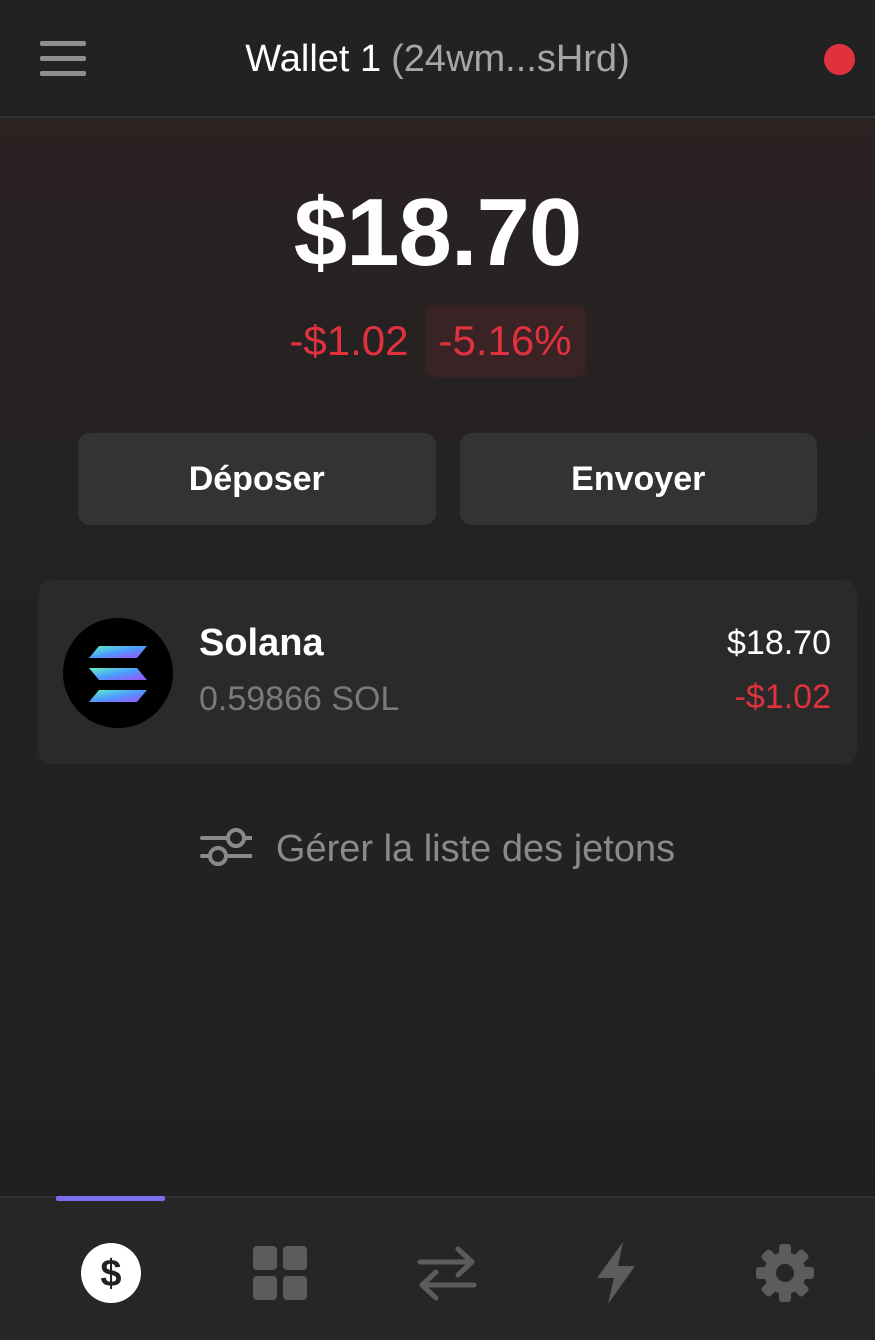 The image size is (875, 1340). I want to click on token-row-solana: Solana 0.59866 SOL $18.70 -$1.02, so click(447, 672).